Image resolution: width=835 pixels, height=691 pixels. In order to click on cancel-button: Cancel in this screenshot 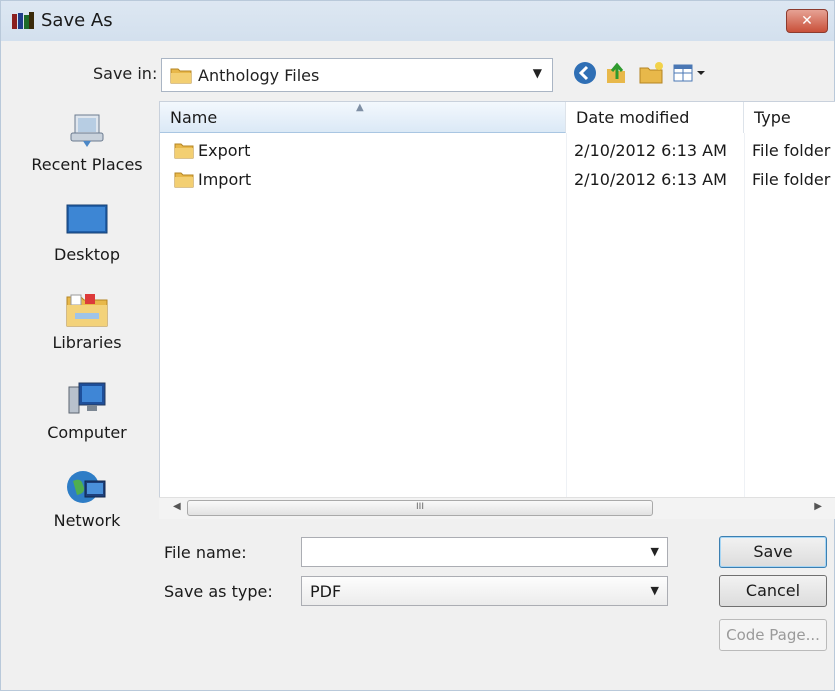, I will do `click(773, 591)`.